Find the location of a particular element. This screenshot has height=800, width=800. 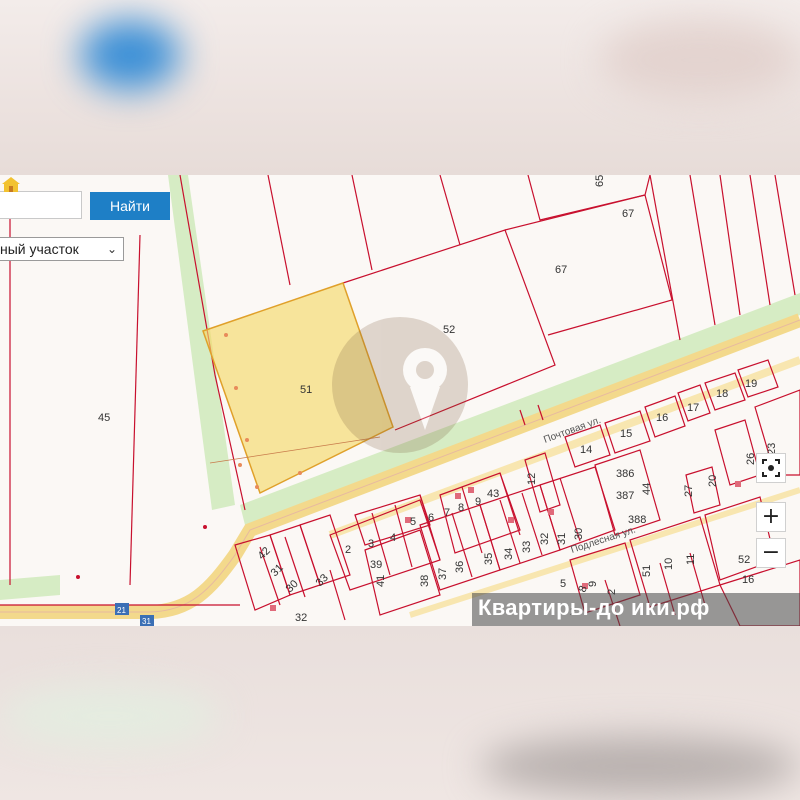

zoom-out-button: − is located at coordinates (771, 553).